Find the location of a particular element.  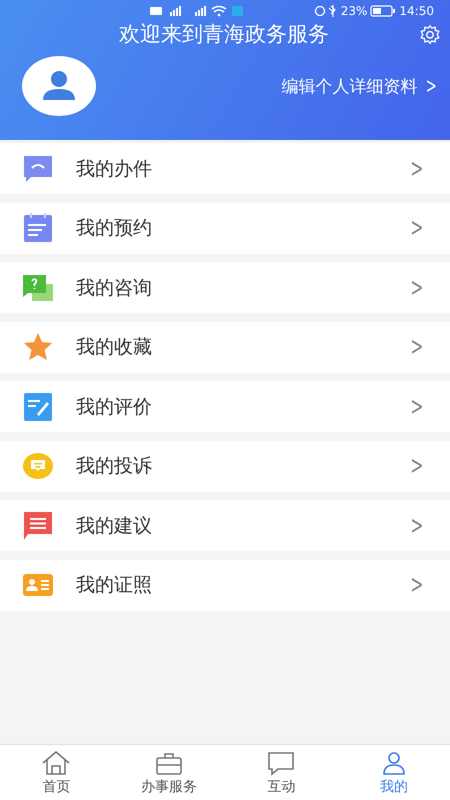

menu-item: 我的评价 > is located at coordinates (225, 406).